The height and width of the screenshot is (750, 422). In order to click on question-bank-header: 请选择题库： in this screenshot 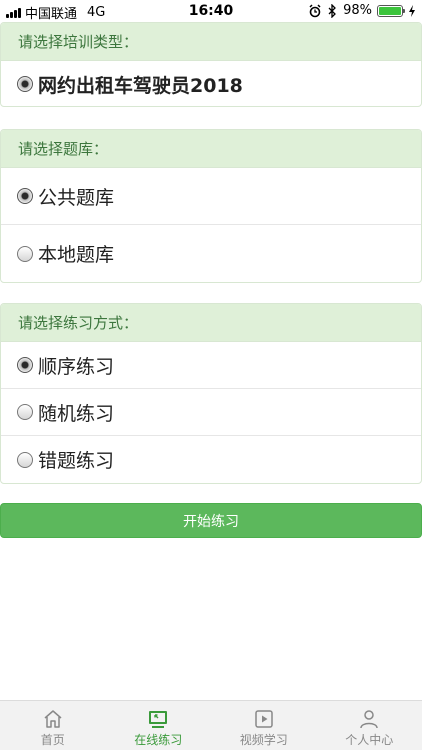, I will do `click(211, 149)`.